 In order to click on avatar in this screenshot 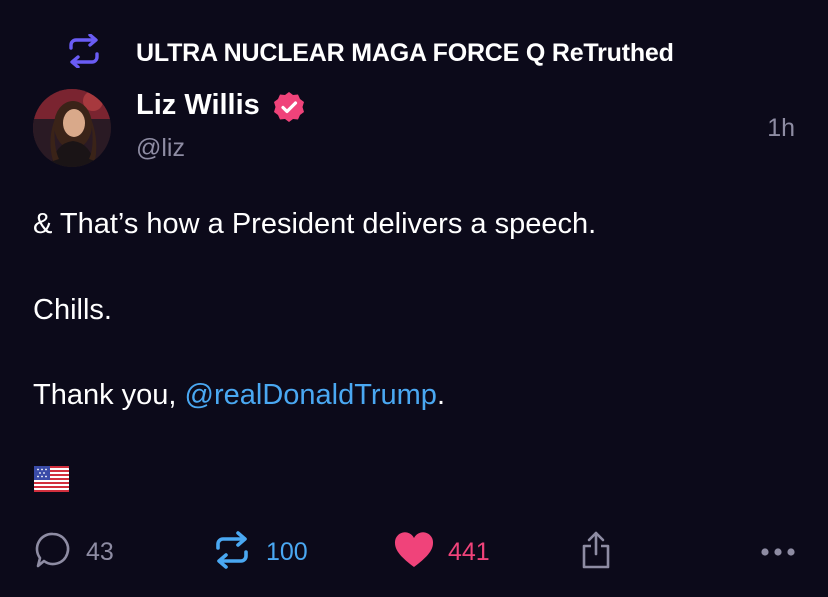, I will do `click(72, 128)`.